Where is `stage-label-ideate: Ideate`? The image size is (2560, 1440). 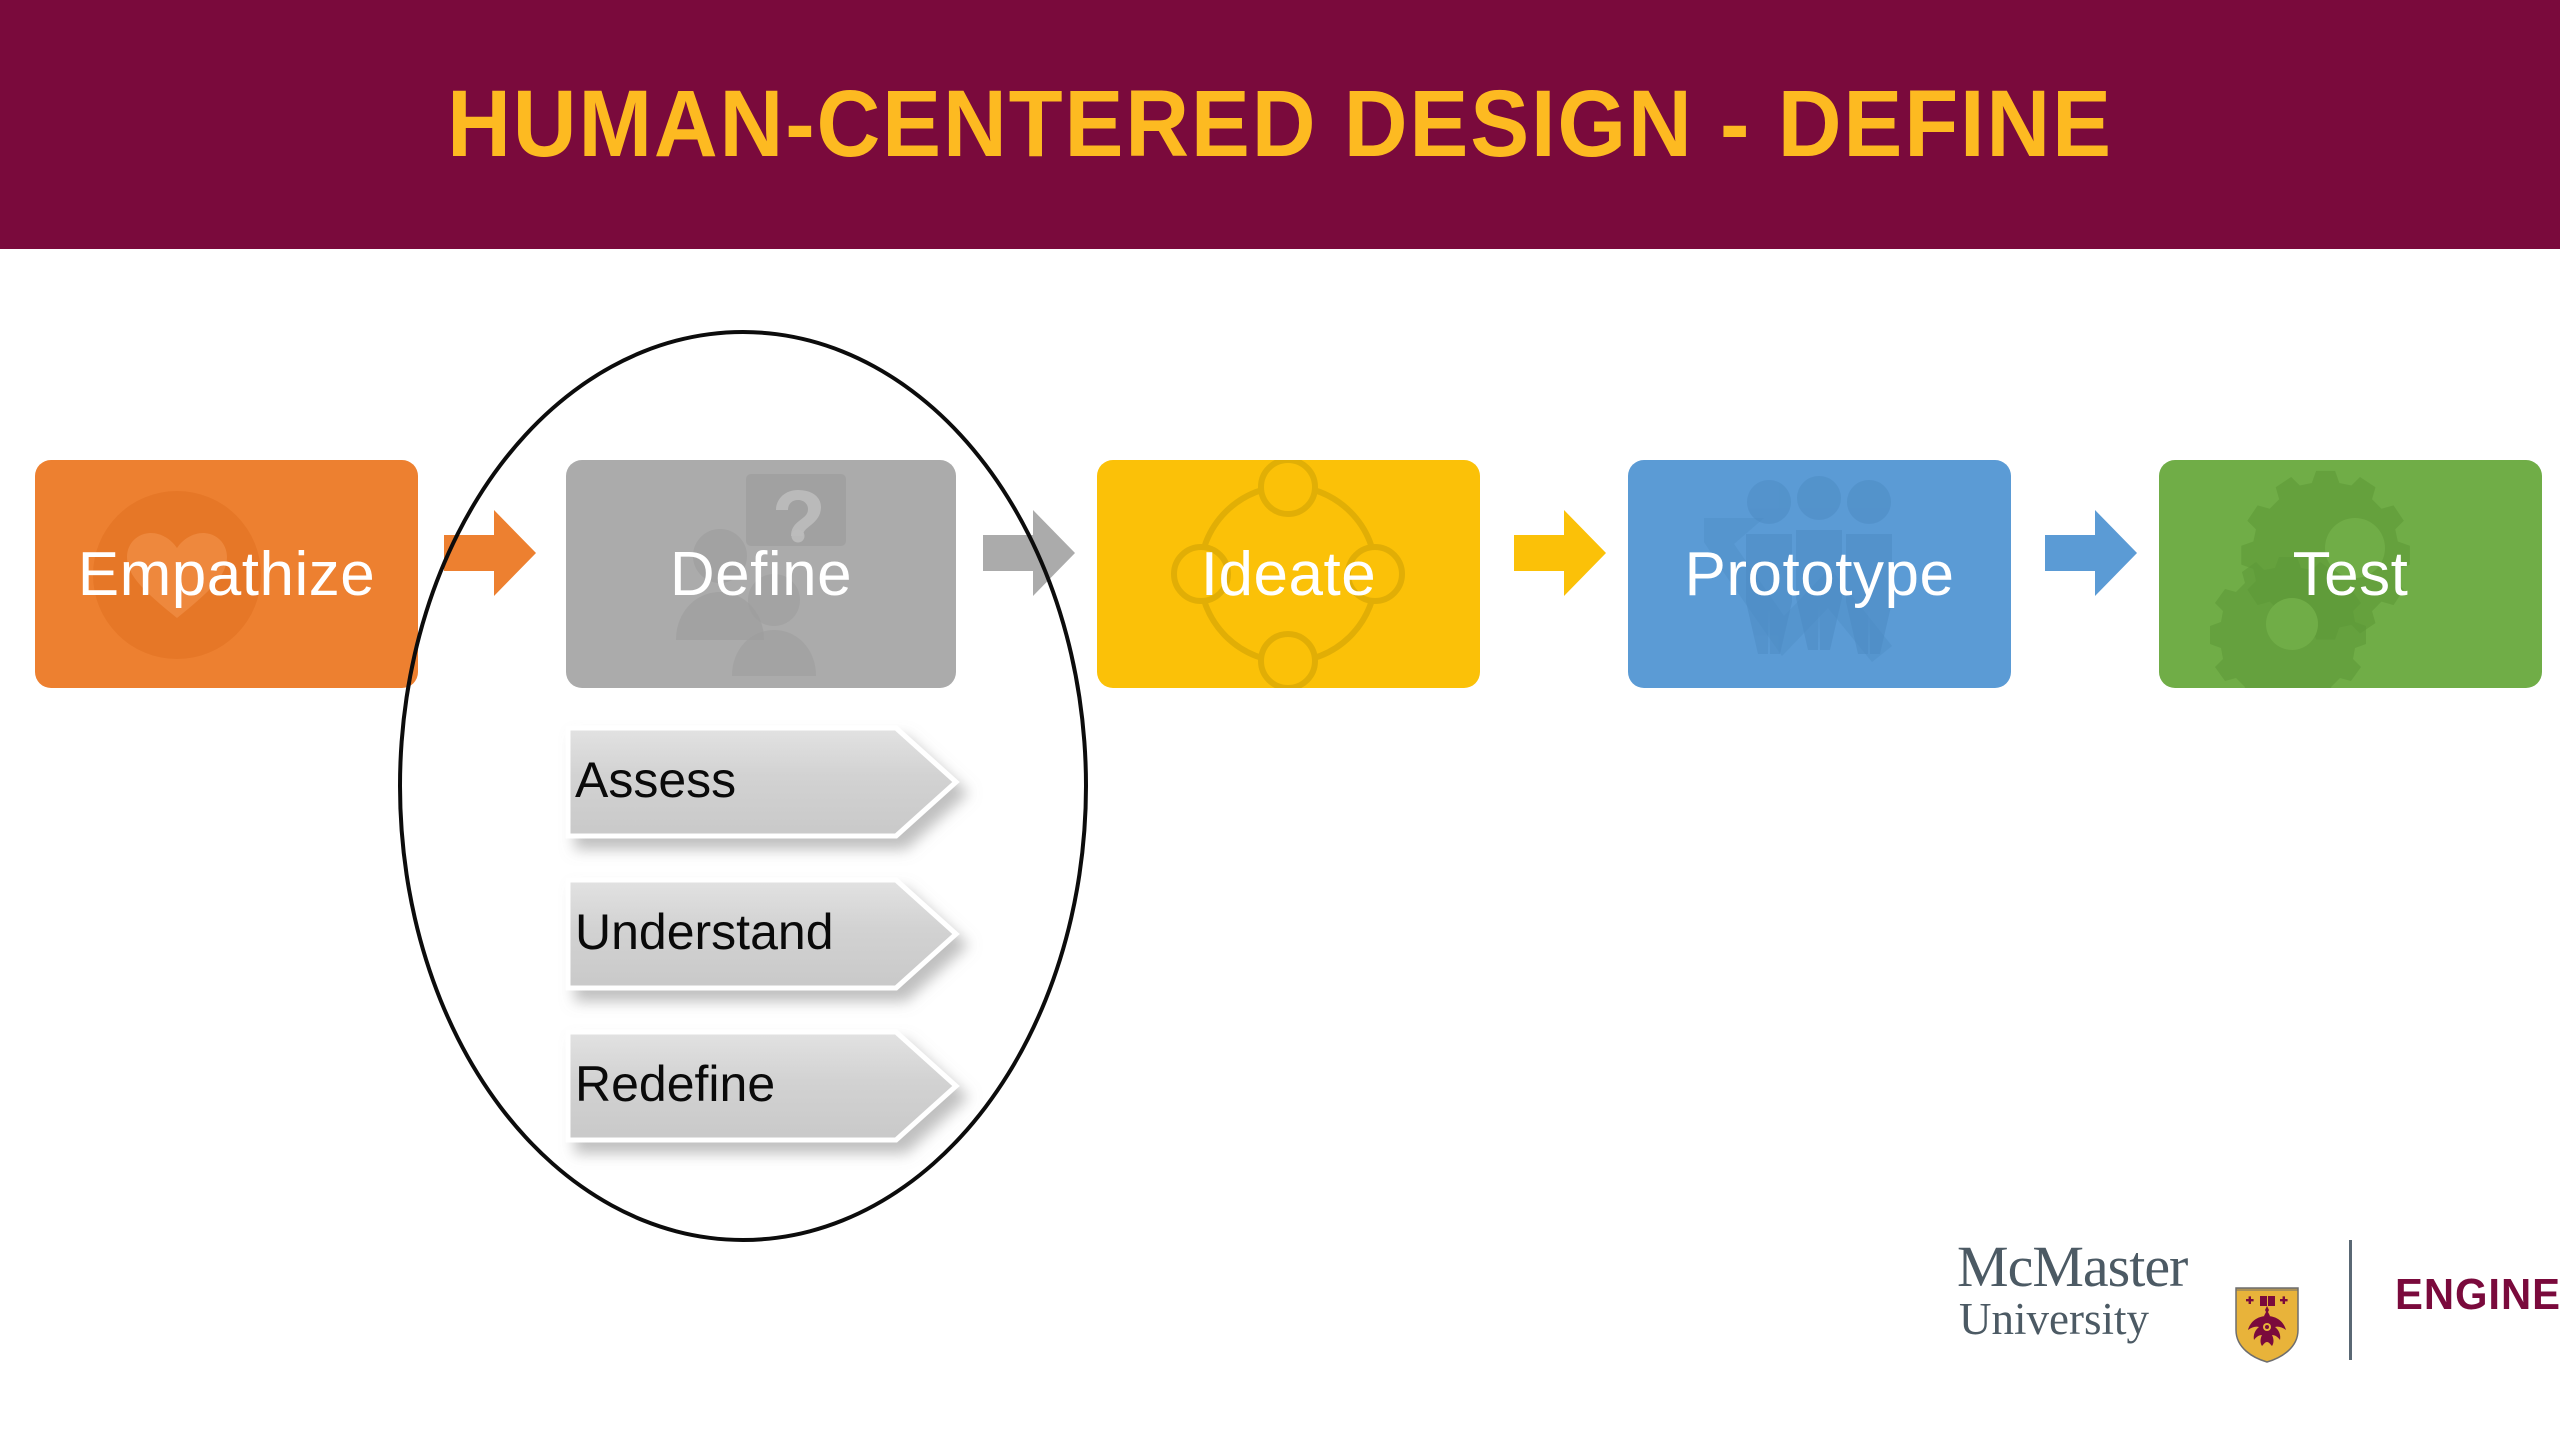
stage-label-ideate: Ideate is located at coordinates (1288, 574).